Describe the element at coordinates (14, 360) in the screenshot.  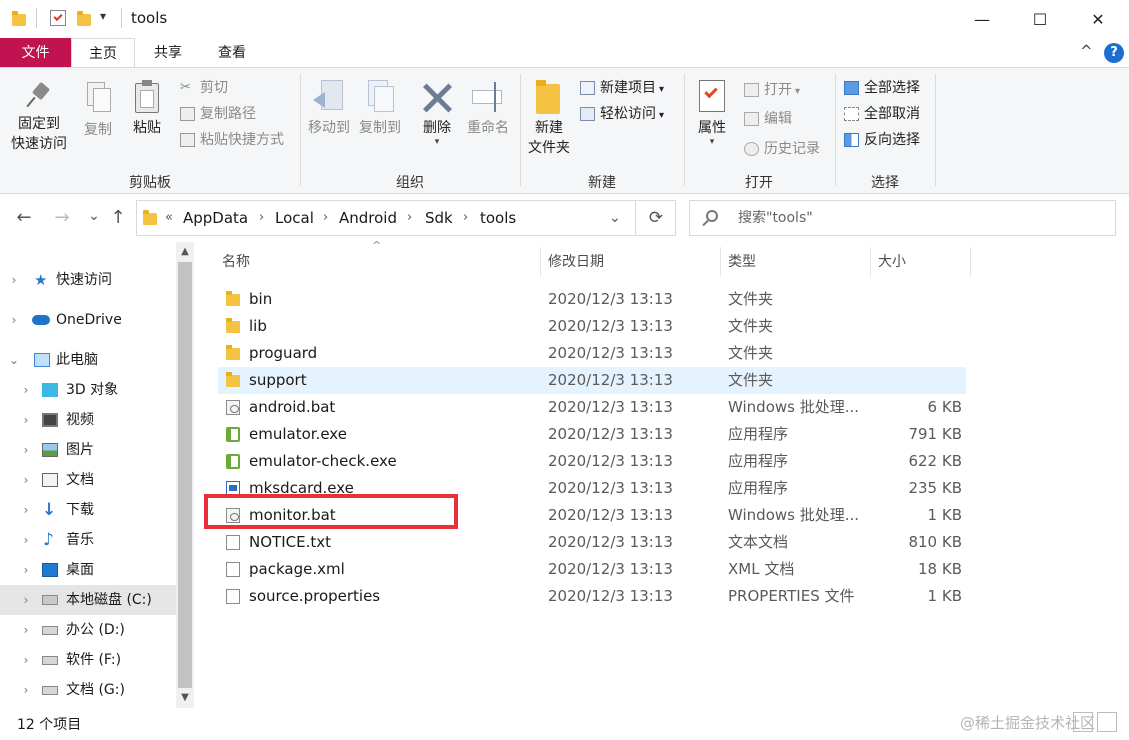
I see `chevron-down-icon: ⌄` at that location.